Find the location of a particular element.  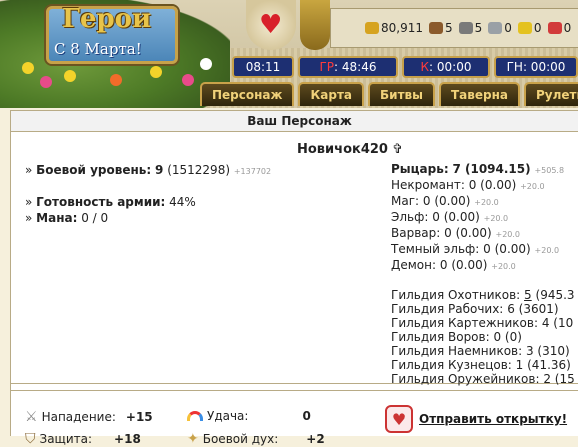

faction-row-dark-elf: Темный эльф: 0 (0.00) +20.0 is located at coordinates (475, 249).